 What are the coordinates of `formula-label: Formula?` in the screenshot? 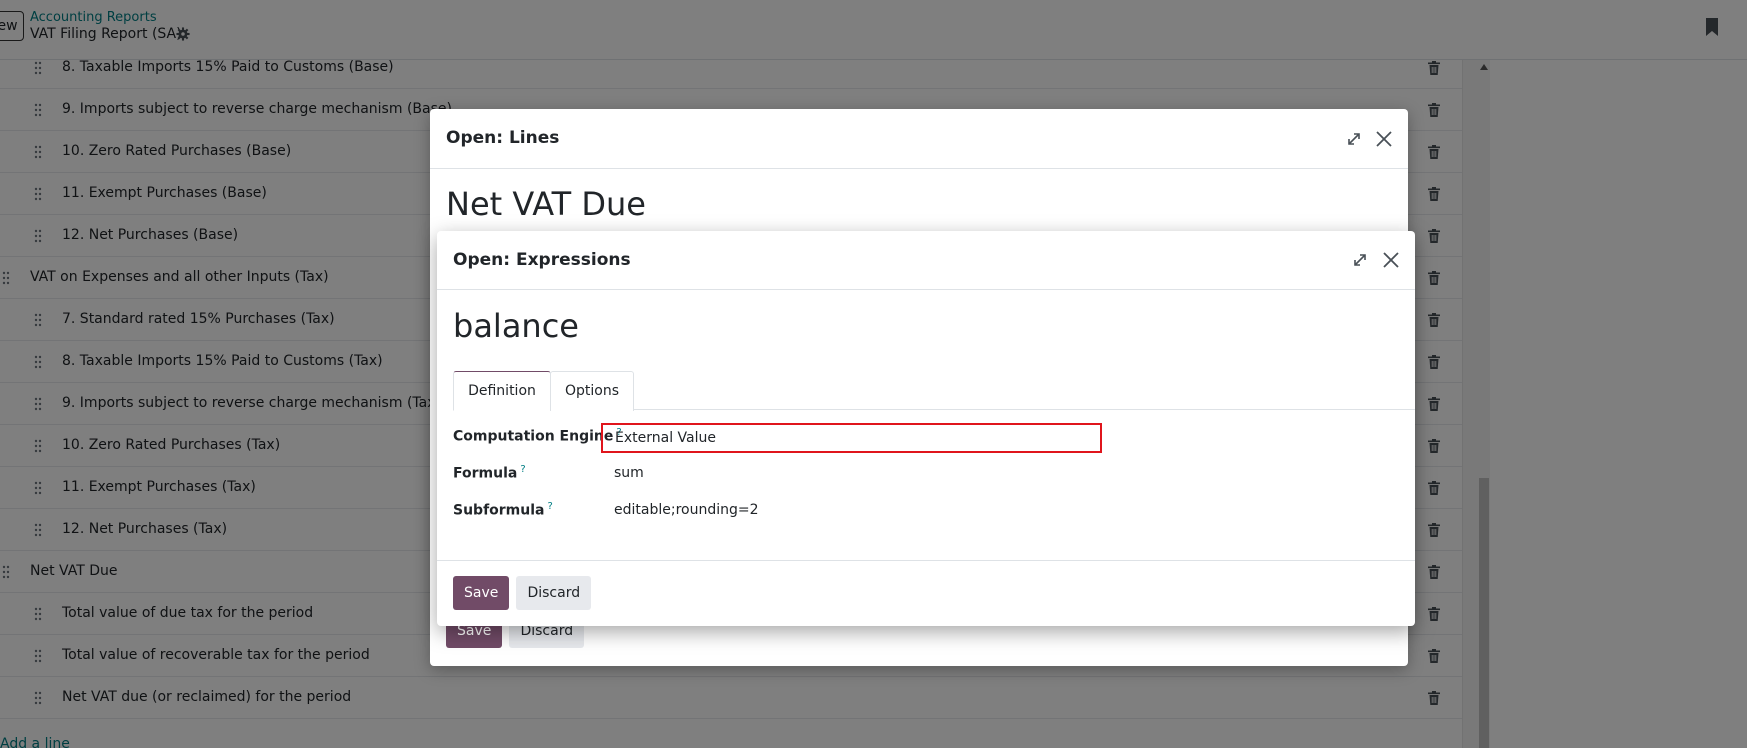 It's located at (489, 473).